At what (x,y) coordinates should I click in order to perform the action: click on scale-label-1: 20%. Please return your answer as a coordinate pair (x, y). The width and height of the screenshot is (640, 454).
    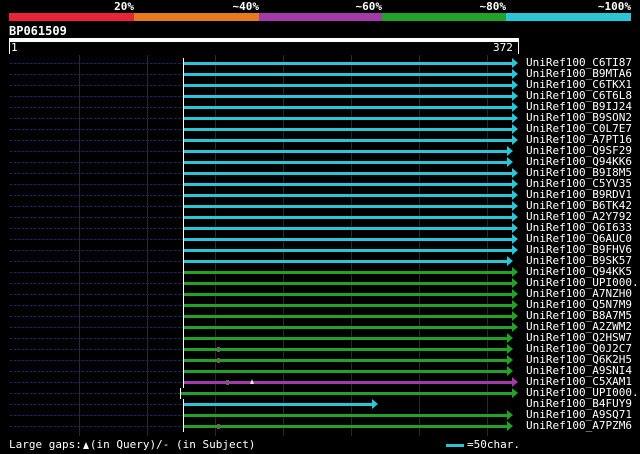
    Looking at the image, I should click on (124, 6).